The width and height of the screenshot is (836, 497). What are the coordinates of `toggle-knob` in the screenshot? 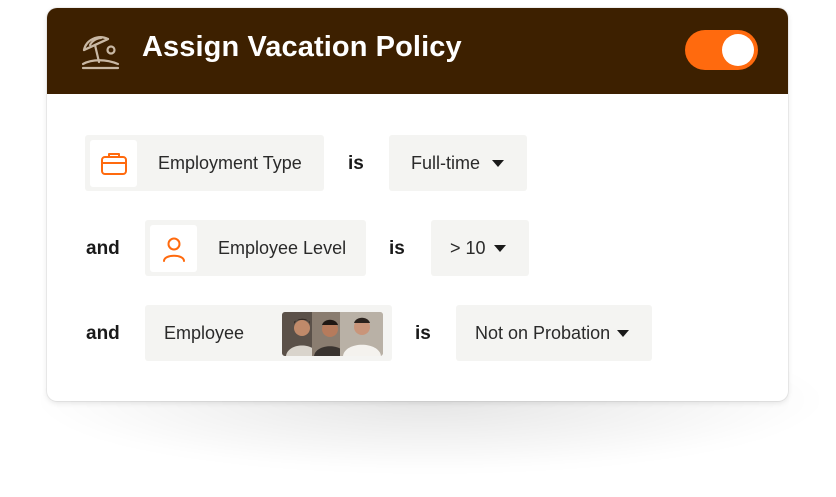 It's located at (738, 50).